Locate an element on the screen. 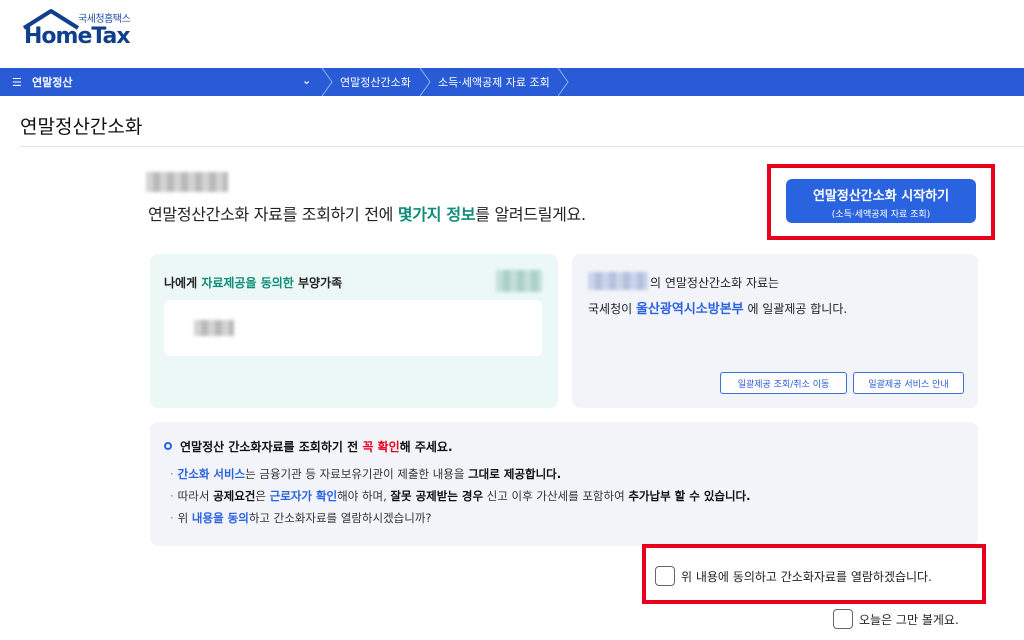  intro-text: 연말정산간소화 자료를 조회하기 전에 몇가지 정보를 알려드릴게요. is located at coordinates (367, 214).